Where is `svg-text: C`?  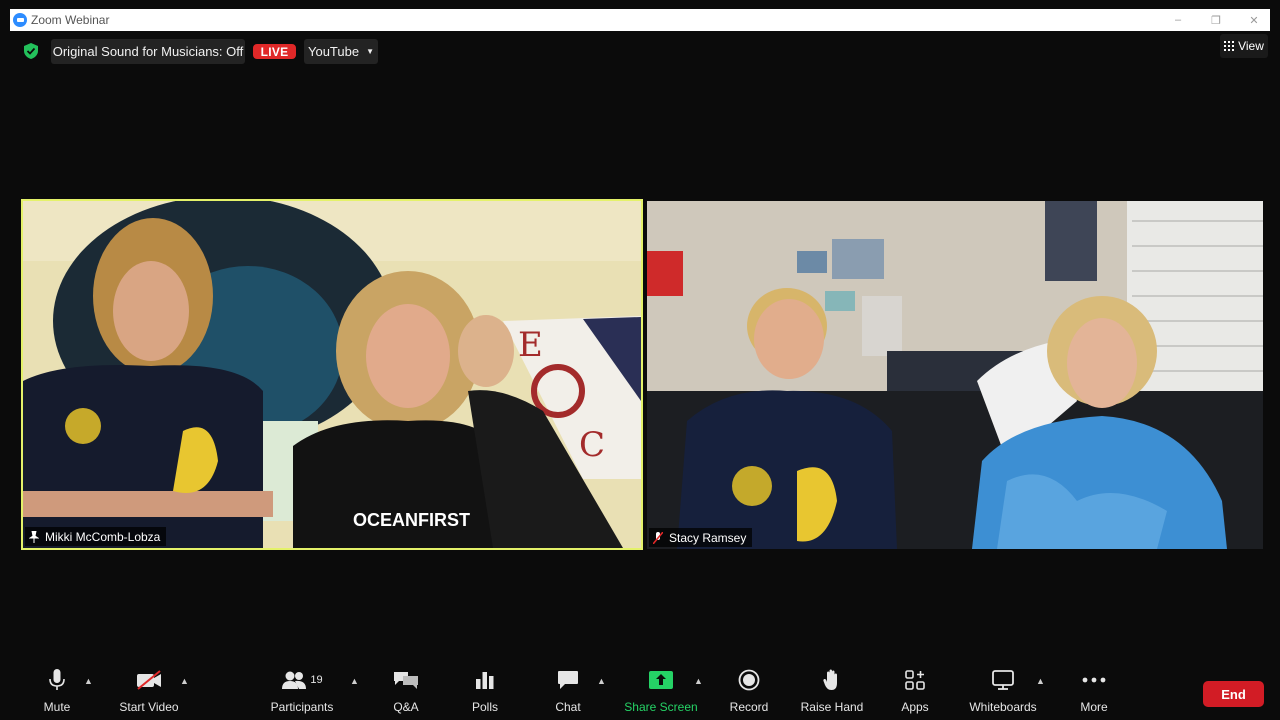 svg-text: C is located at coordinates (592, 445).